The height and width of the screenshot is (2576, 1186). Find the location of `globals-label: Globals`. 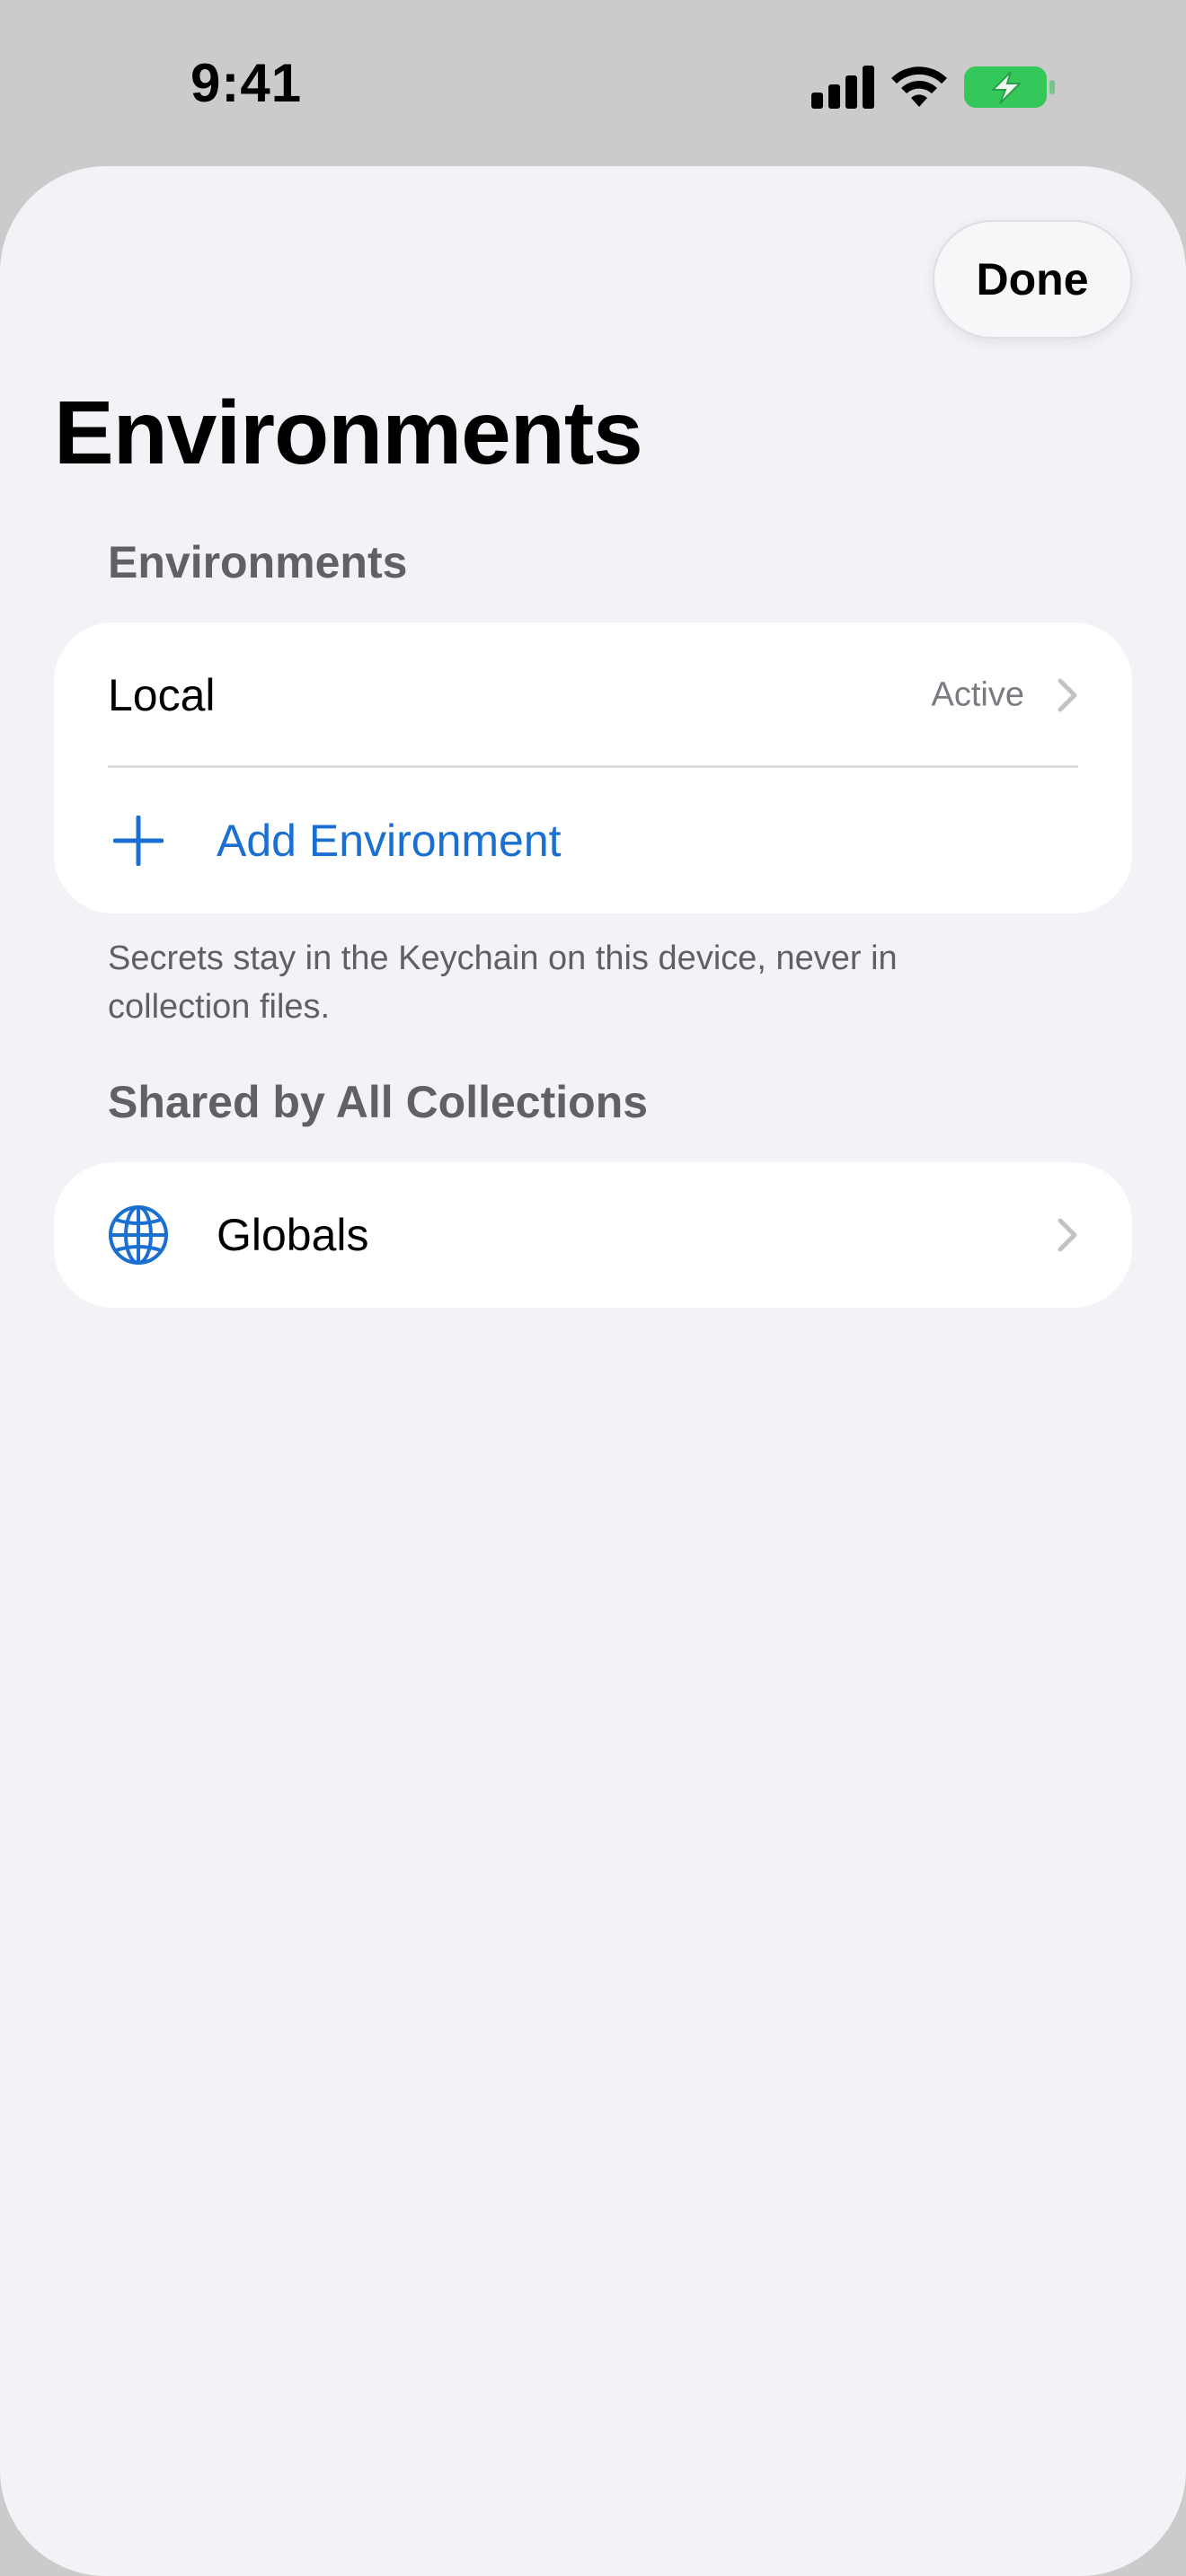

globals-label: Globals is located at coordinates (293, 1235).